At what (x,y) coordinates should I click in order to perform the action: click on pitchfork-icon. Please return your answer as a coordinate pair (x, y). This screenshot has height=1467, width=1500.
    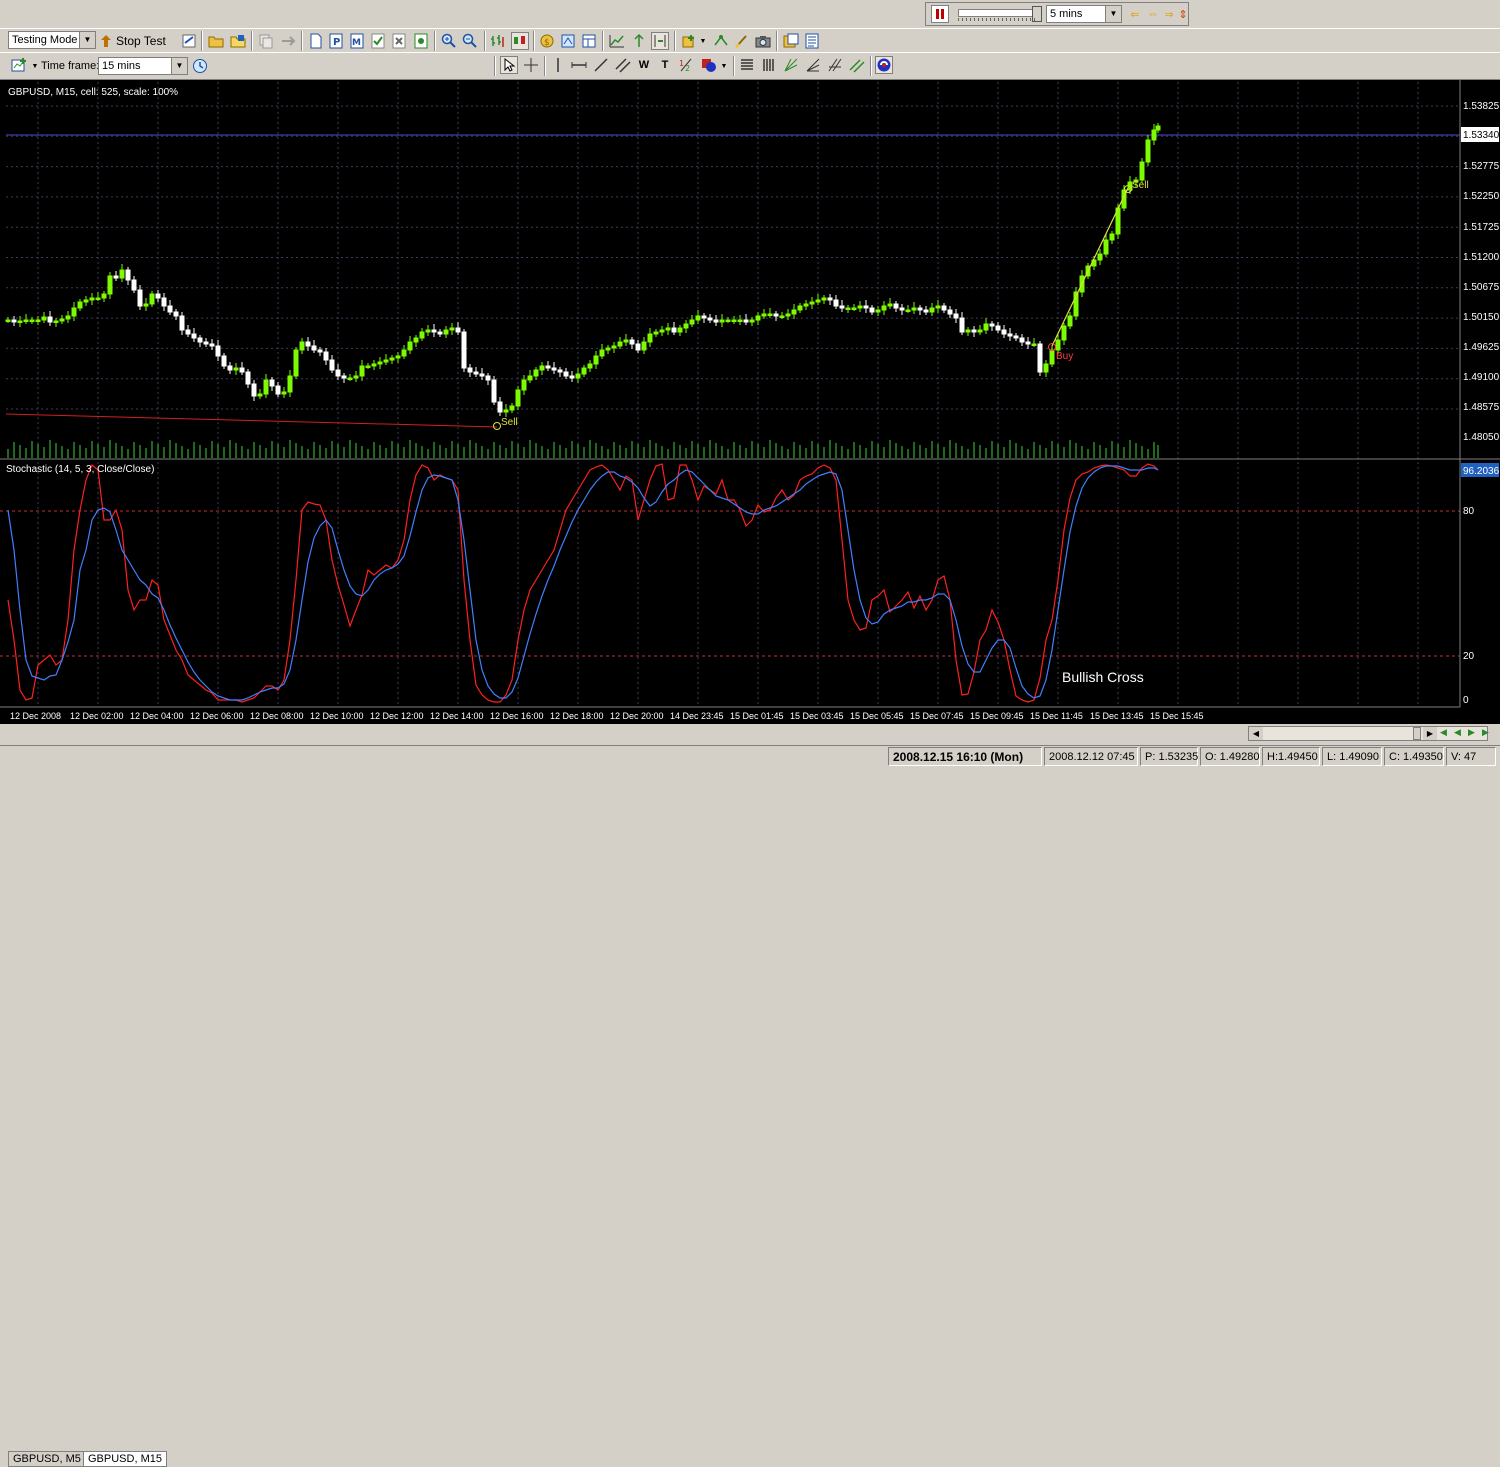
    Looking at the image, I should click on (835, 65).